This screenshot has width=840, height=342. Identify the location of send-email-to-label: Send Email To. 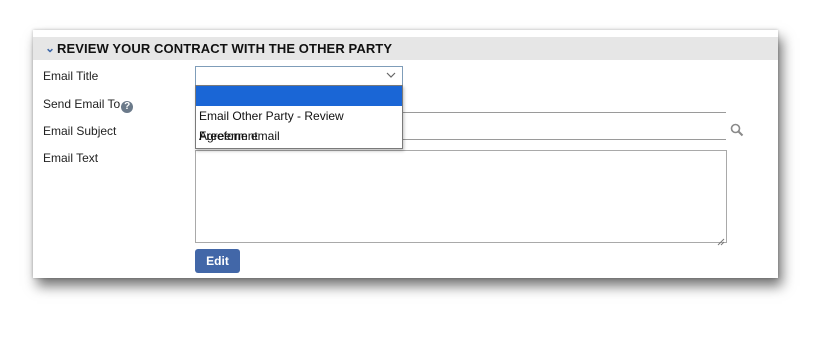
(82, 104).